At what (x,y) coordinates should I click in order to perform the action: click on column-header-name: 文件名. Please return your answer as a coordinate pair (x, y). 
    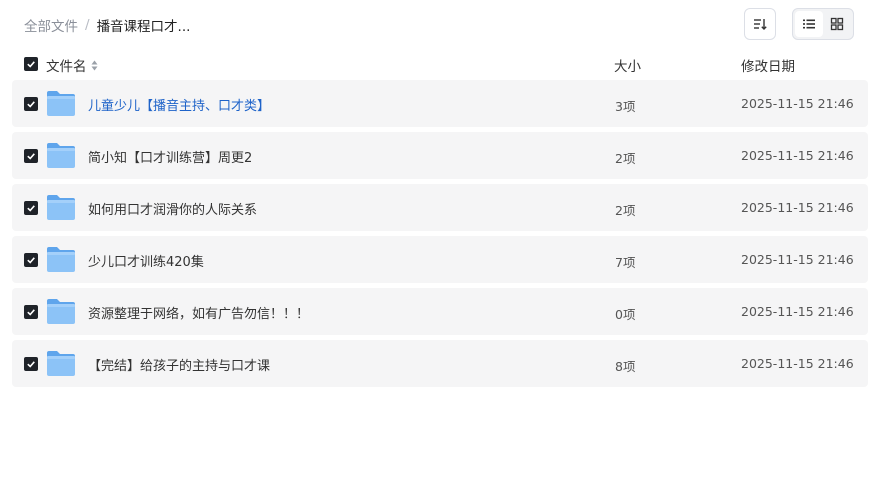
    Looking at the image, I should click on (72, 65).